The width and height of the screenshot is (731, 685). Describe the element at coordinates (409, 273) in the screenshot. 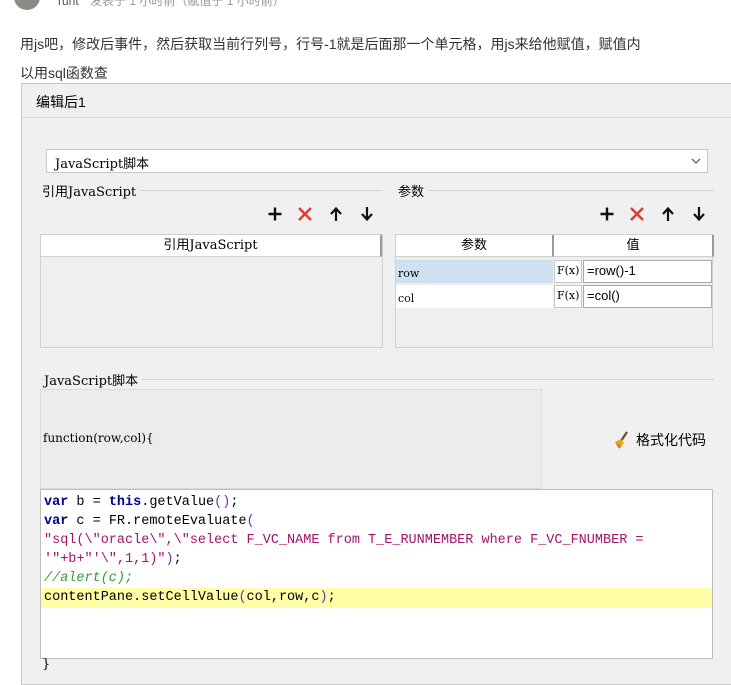

I see `param-name: row` at that location.